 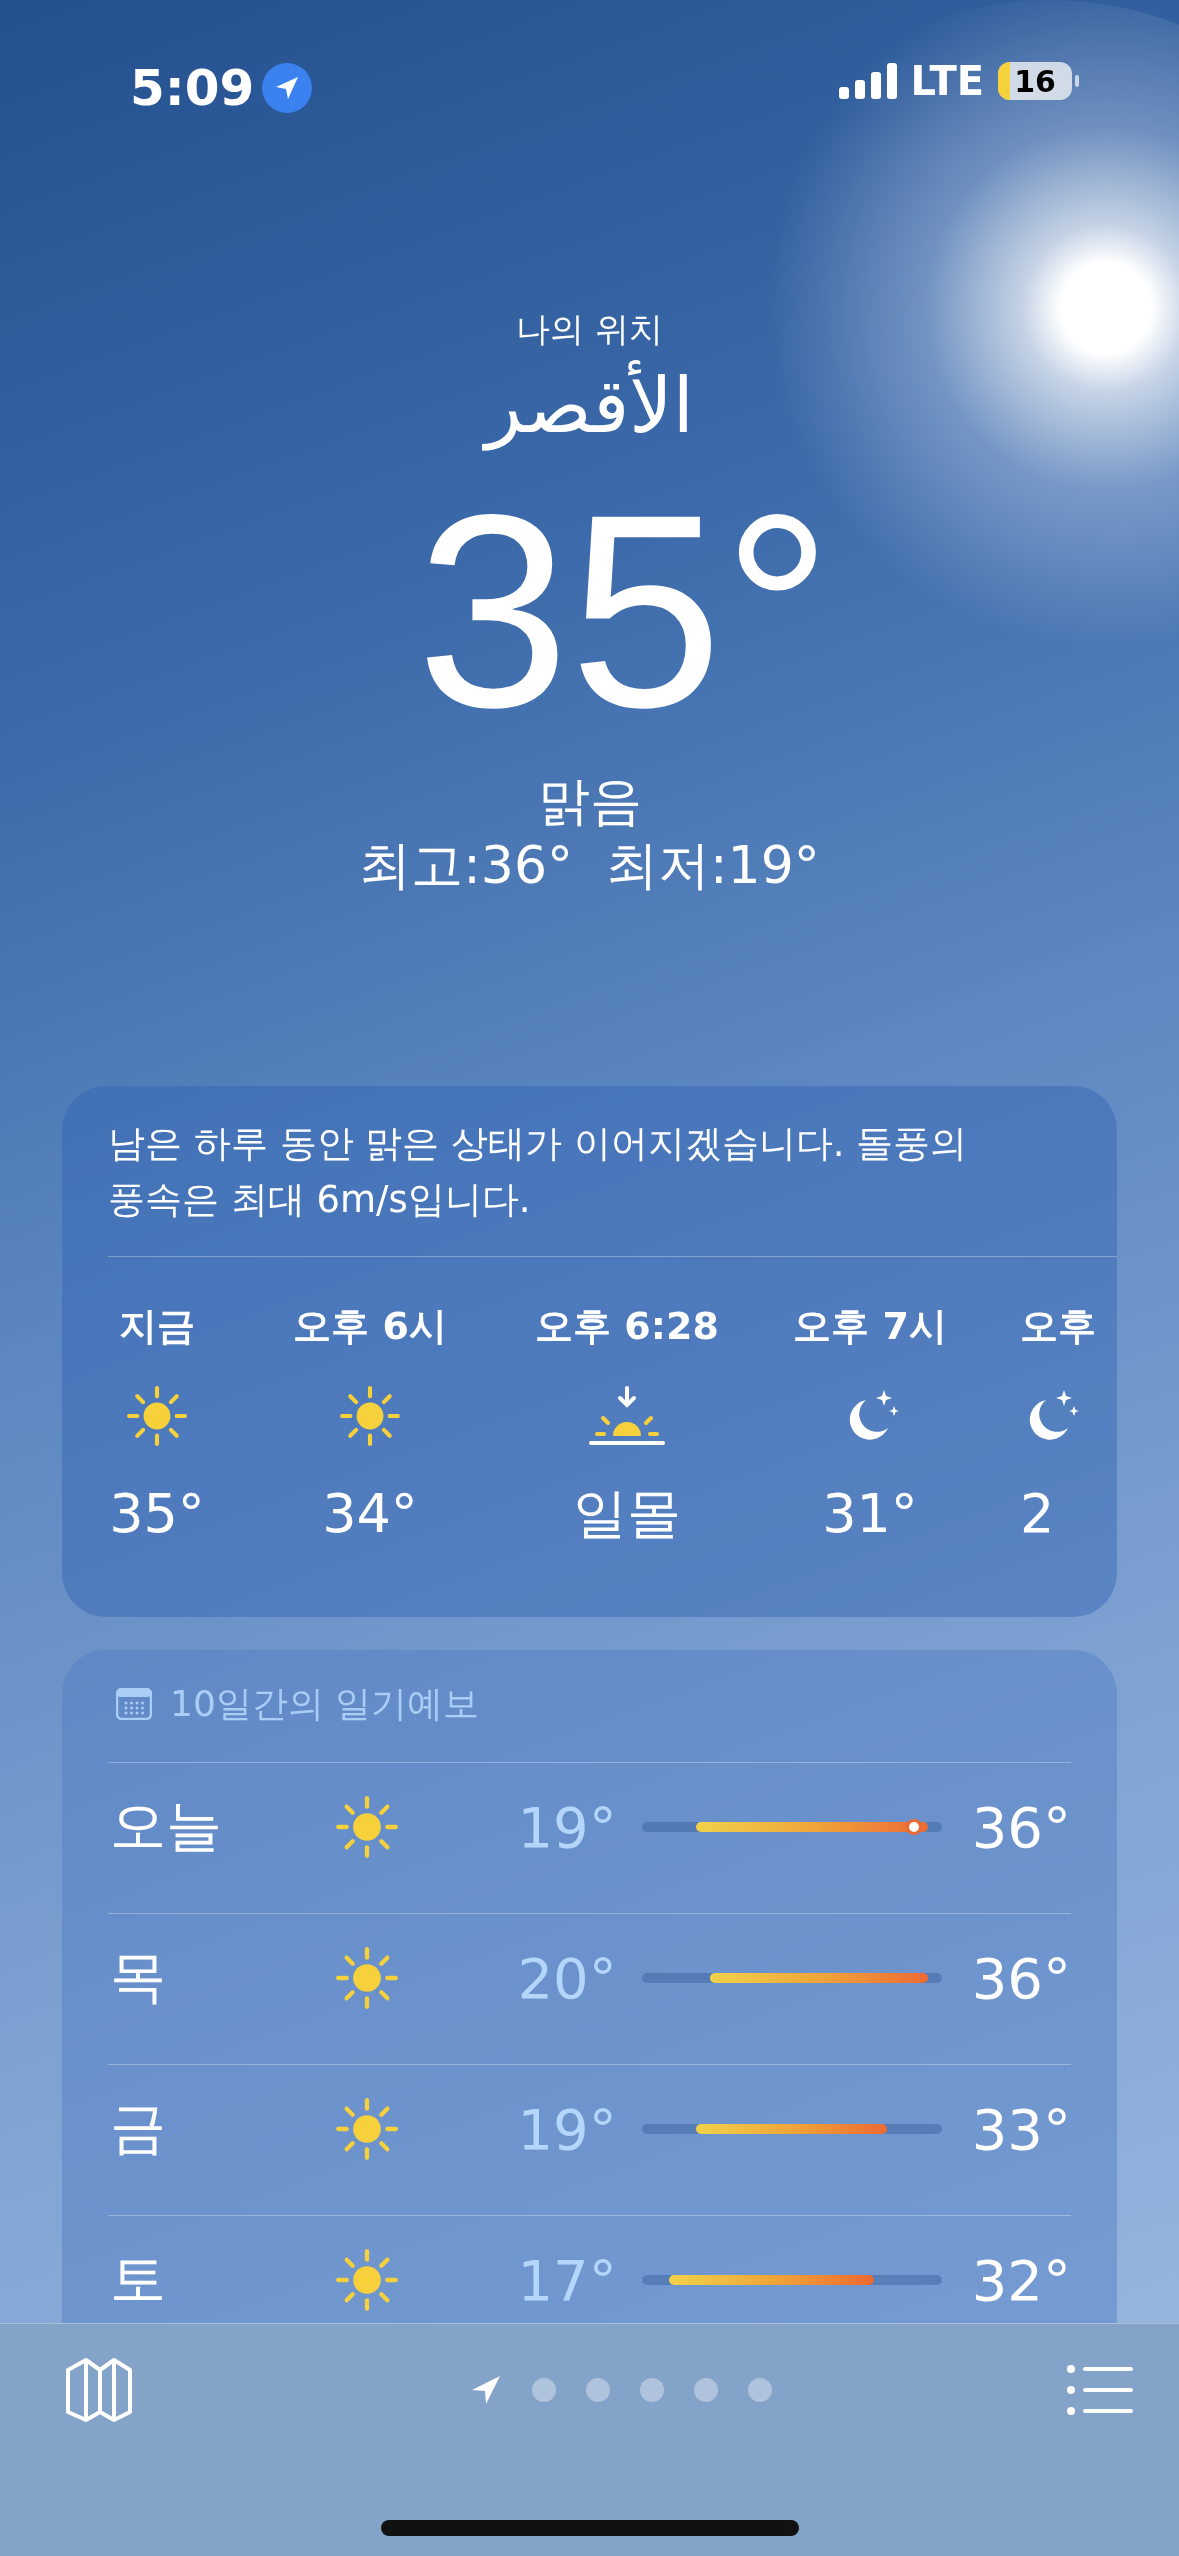 What do you see at coordinates (138, 2128) in the screenshot?
I see `day-label: 금` at bounding box center [138, 2128].